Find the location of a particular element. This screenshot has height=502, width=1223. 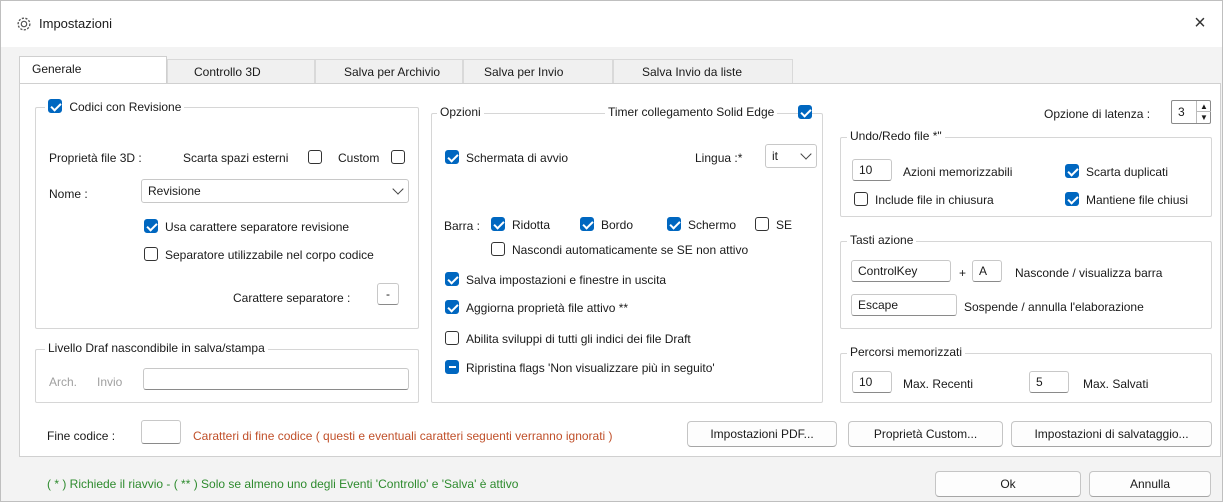

tab-salva-invio: Salva per Invio is located at coordinates (538, 71).